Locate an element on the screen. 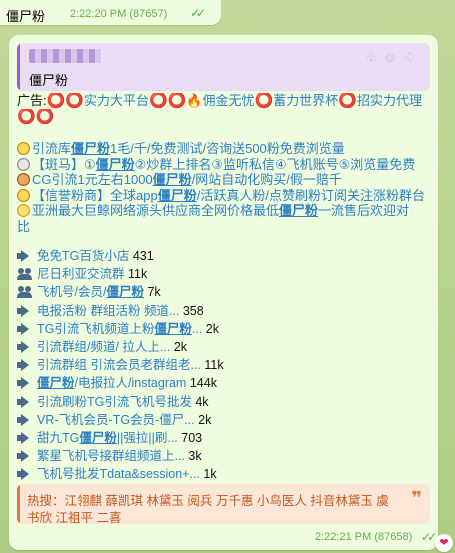 The image size is (455, 553). promo-link: 引流库 is located at coordinates (51, 148).